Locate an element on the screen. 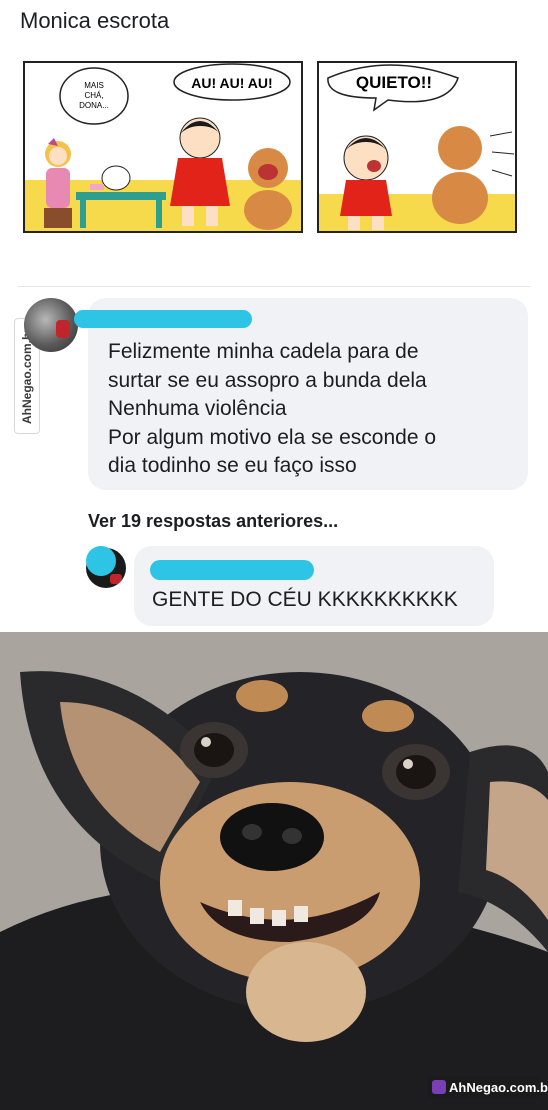  comic-panel-1: MAIS CHÁ, DONA... AU! AU! AU! is located at coordinates (163, 147).